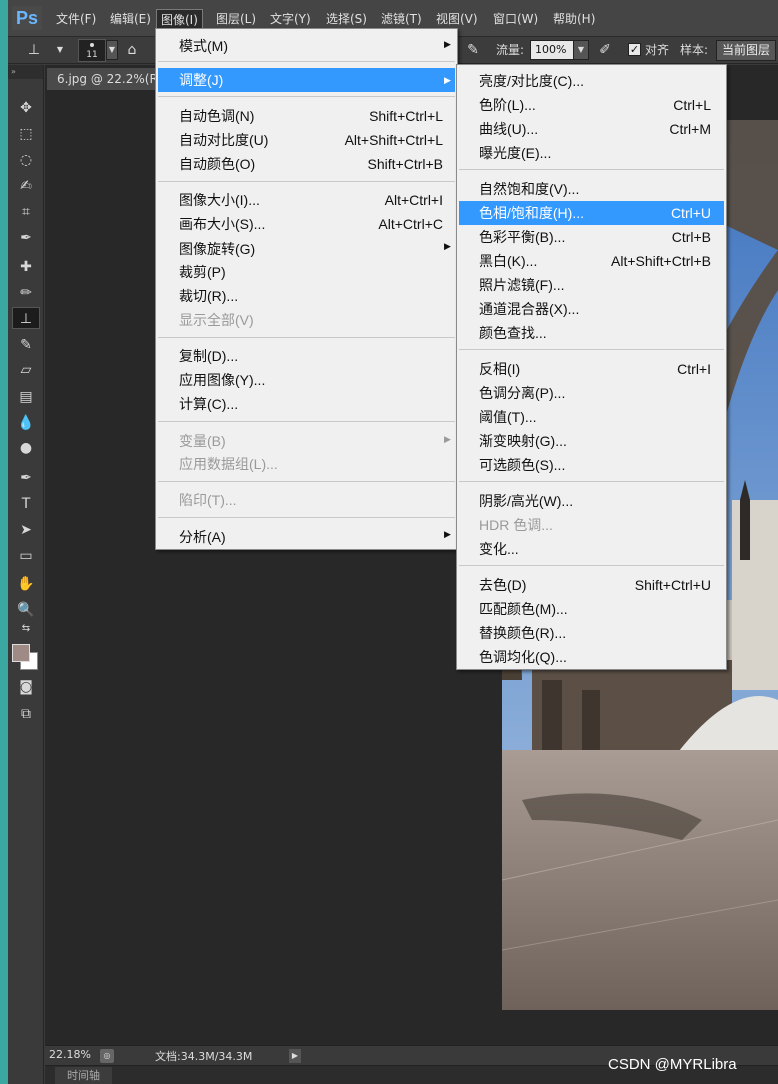  Describe the element at coordinates (473, 50) in the screenshot. I see `airbrush-icon: ✎` at that location.